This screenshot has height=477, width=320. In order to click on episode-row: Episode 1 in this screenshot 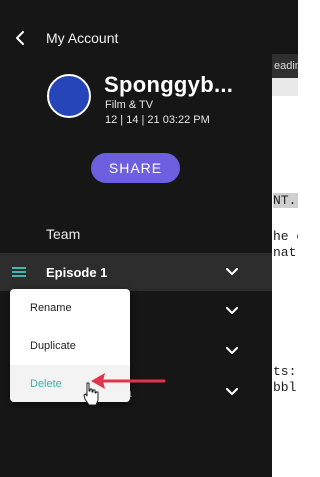, I will do `click(136, 272)`.